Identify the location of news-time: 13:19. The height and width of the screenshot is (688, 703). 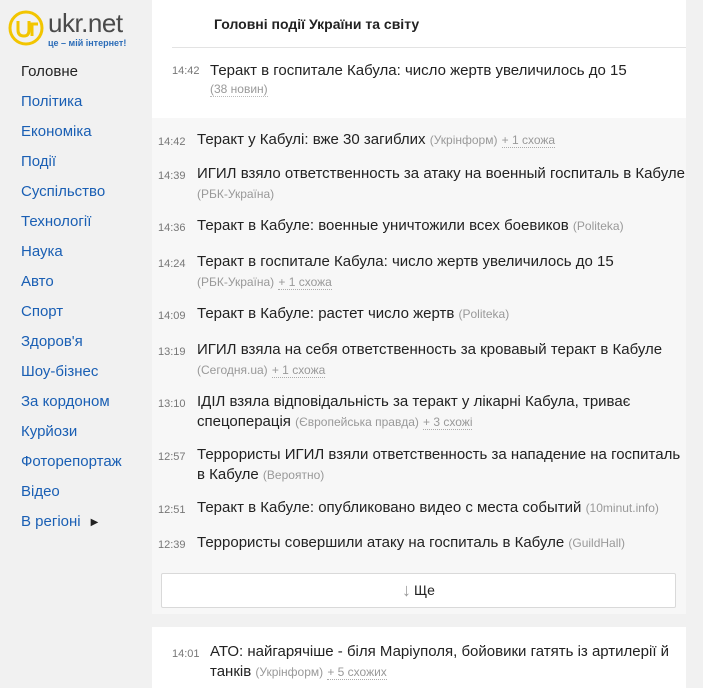
(172, 352).